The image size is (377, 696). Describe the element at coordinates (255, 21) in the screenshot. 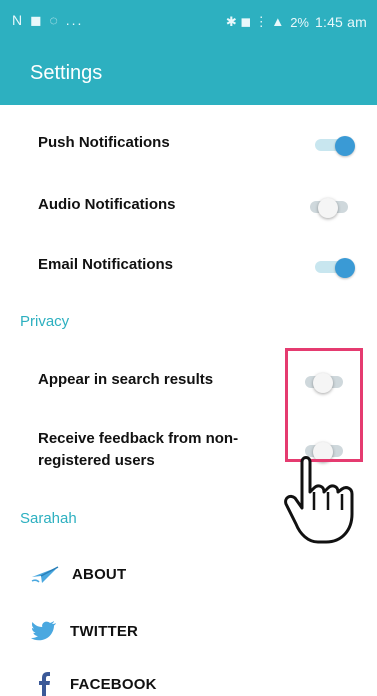

I see `status-right-icons: ✱ ◼ ⋮ ▲` at that location.